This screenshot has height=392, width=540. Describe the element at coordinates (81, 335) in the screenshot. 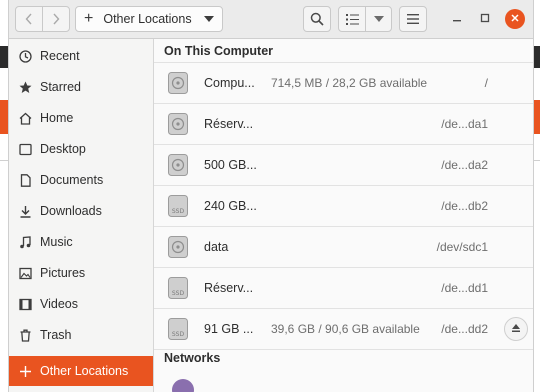

I see `sidebar-item-trash: Trash` at that location.